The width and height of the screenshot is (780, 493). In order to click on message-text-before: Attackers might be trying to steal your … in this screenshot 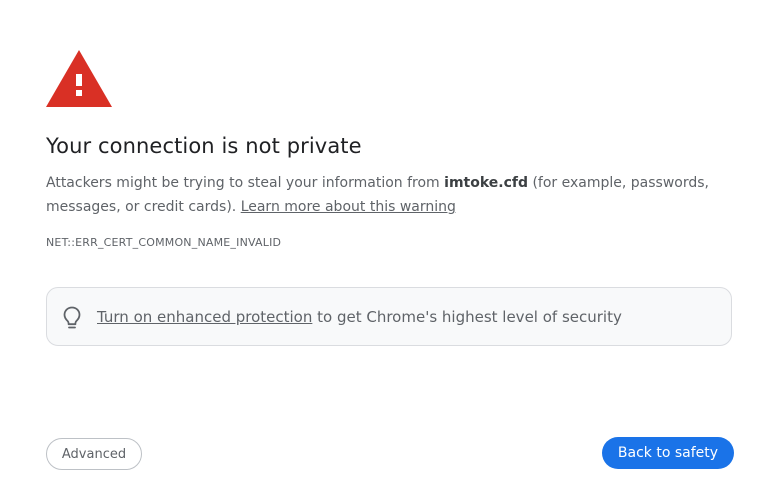, I will do `click(245, 183)`.